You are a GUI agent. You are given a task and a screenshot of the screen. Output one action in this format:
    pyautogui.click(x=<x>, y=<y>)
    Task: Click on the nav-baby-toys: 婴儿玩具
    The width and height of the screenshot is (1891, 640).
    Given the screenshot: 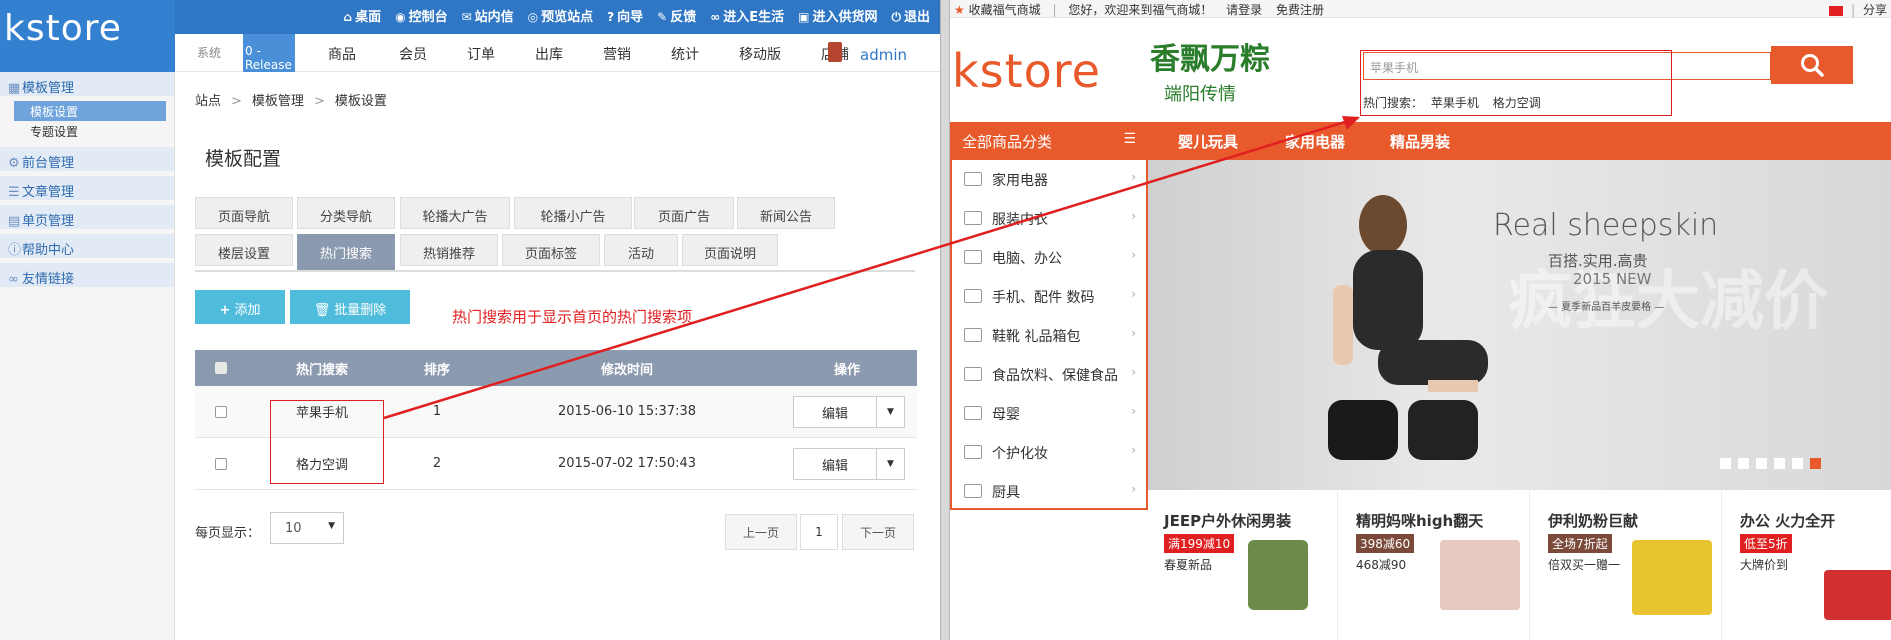 What is the action you would take?
    pyautogui.click(x=1208, y=141)
    